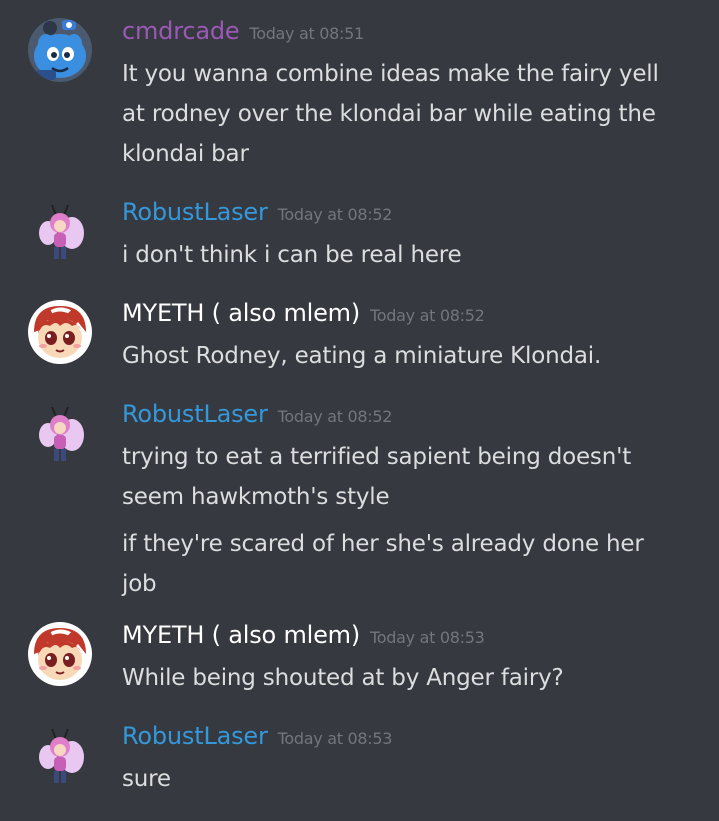 This screenshot has height=821, width=719. Describe the element at coordinates (139, 584) in the screenshot. I see `message-text: job` at that location.